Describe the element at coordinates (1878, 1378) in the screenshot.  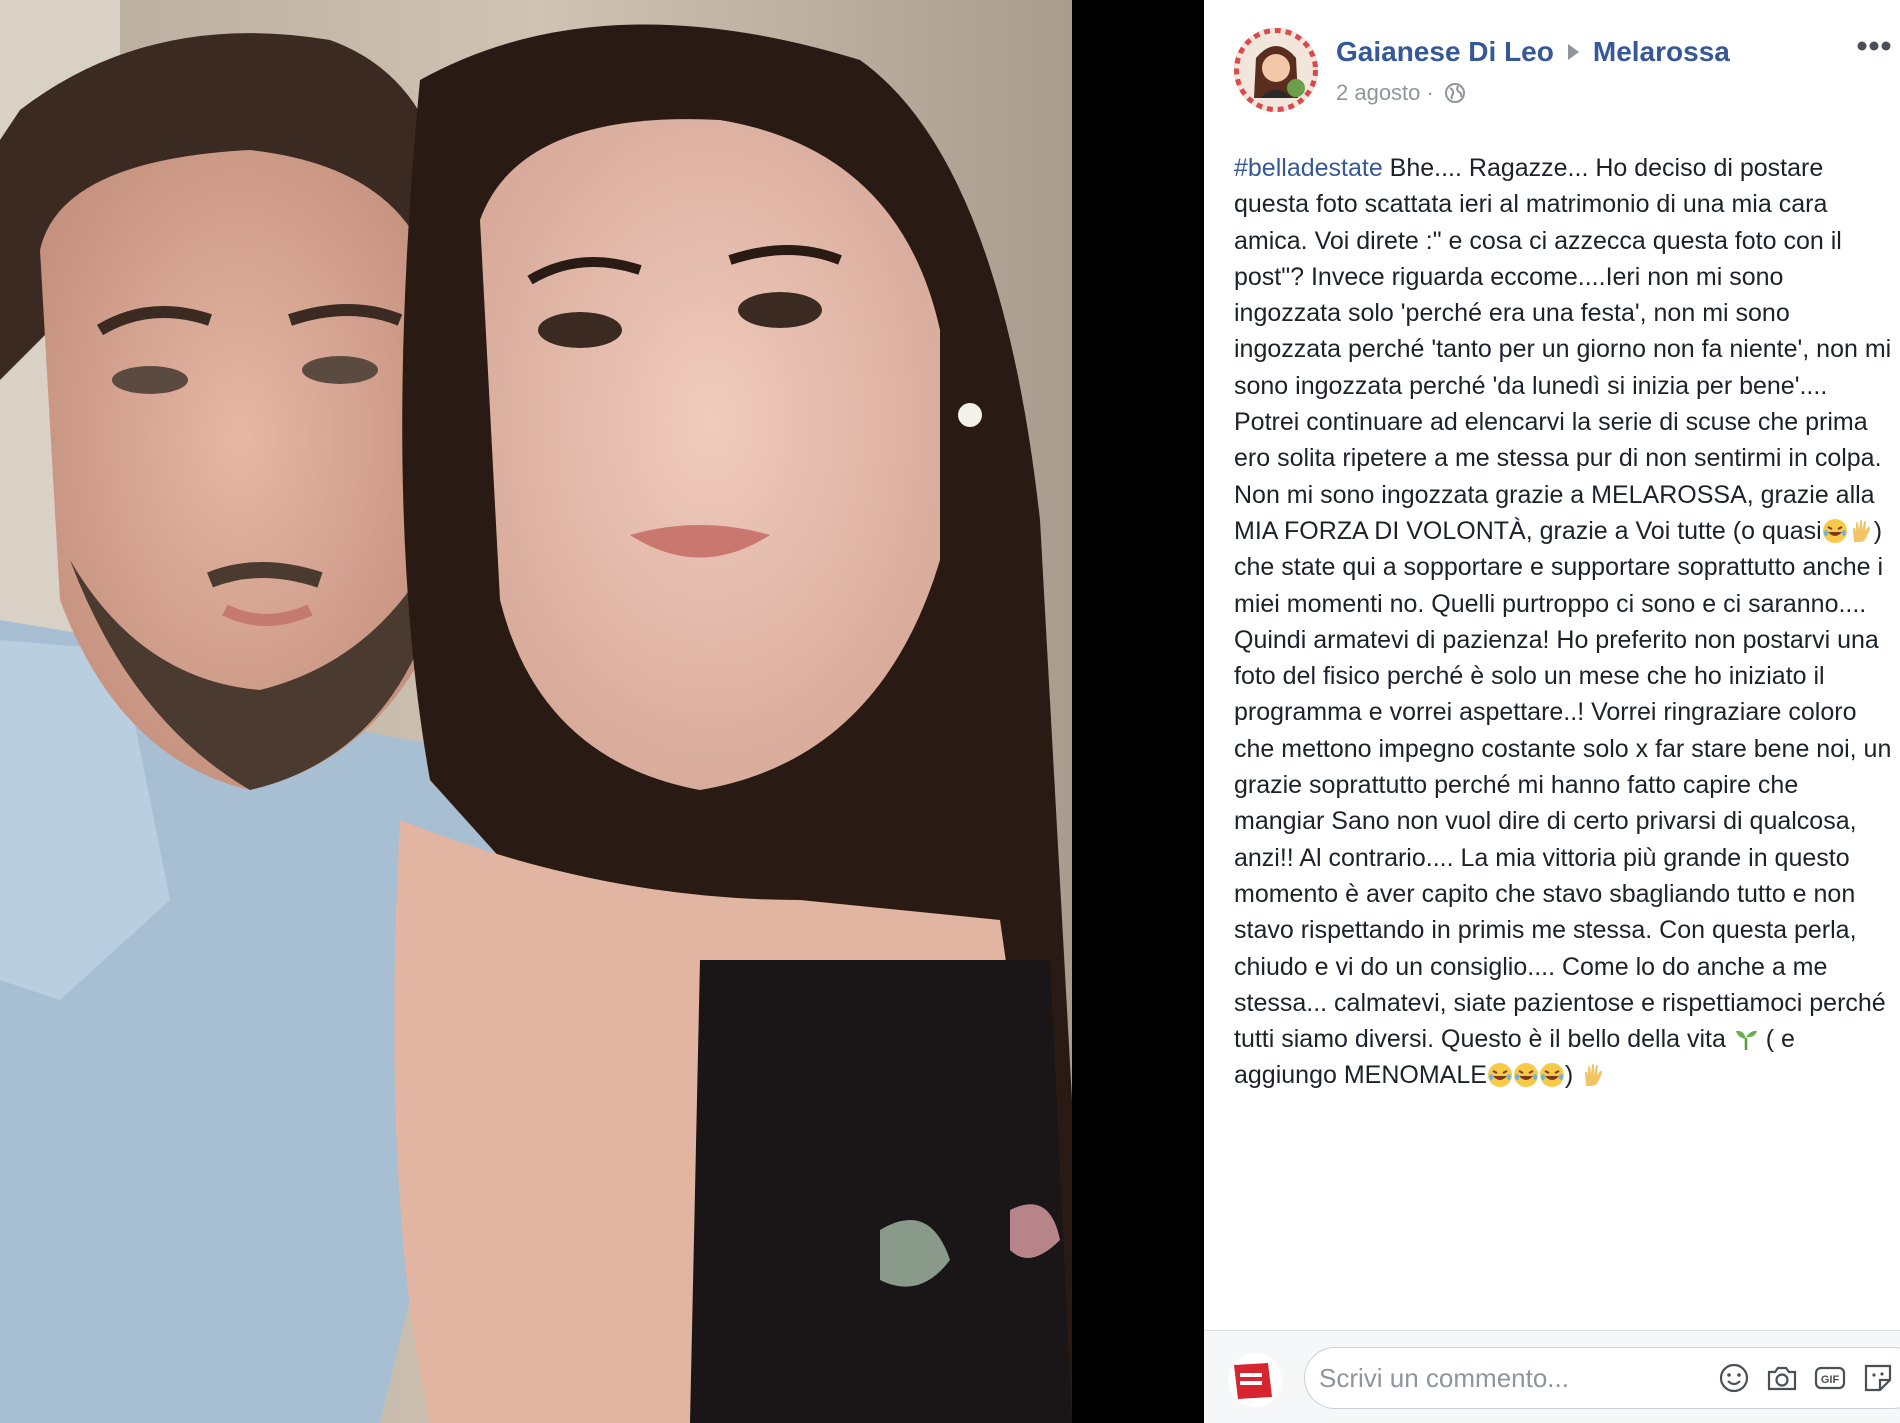
I see `sticker-icon` at that location.